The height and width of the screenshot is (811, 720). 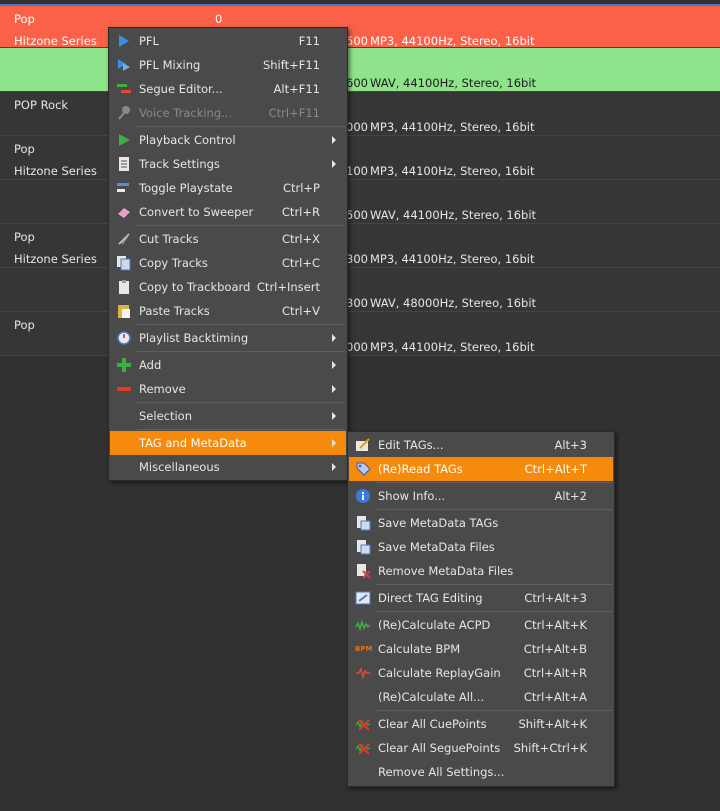 What do you see at coordinates (124, 212) in the screenshot?
I see `eraser-icon` at bounding box center [124, 212].